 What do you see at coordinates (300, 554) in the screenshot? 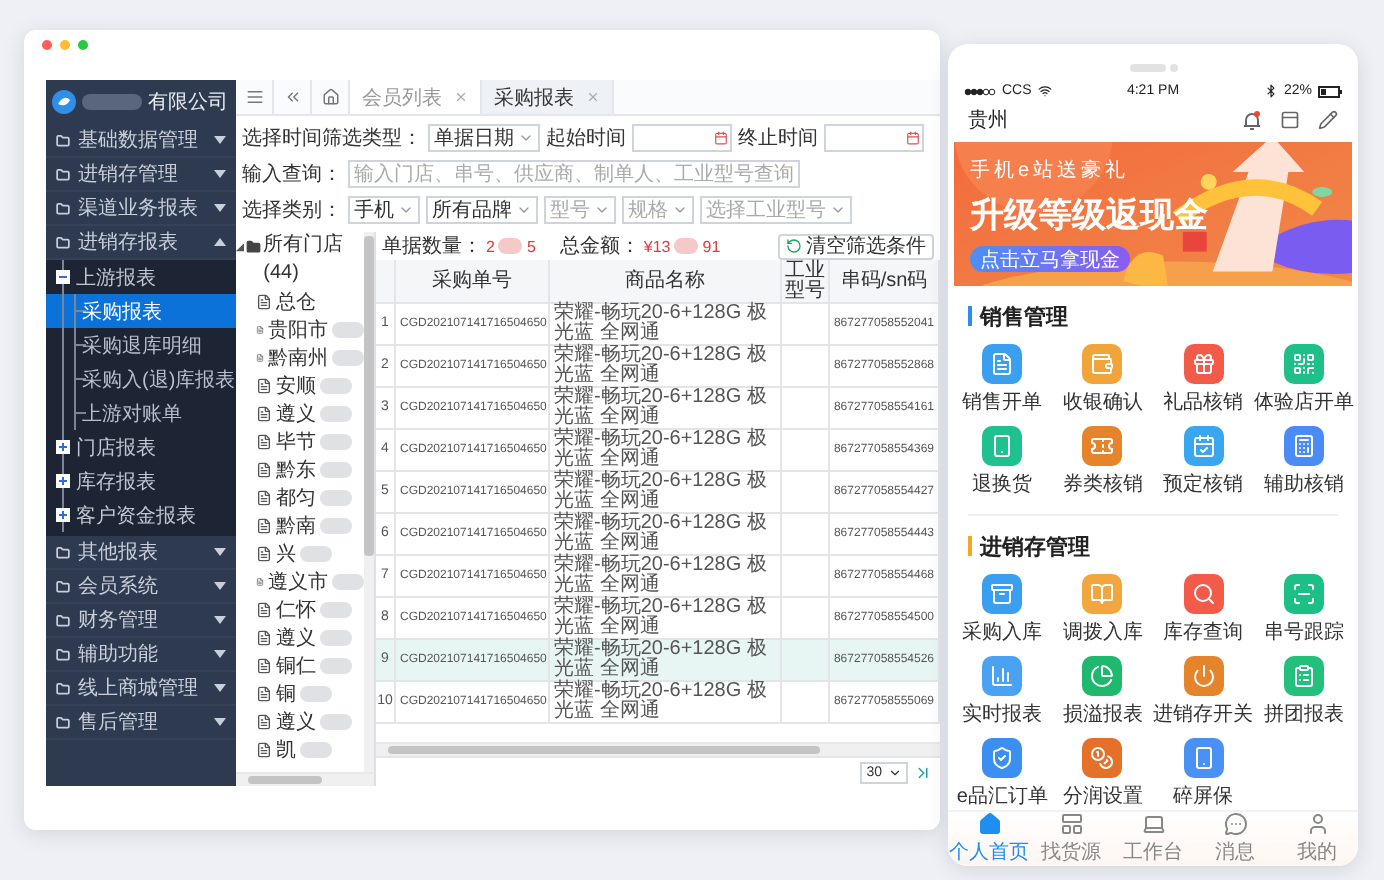
I see `store-item: 兴` at bounding box center [300, 554].